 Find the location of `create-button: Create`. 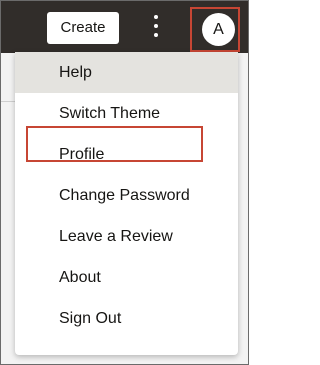

create-button: Create is located at coordinates (83, 28).